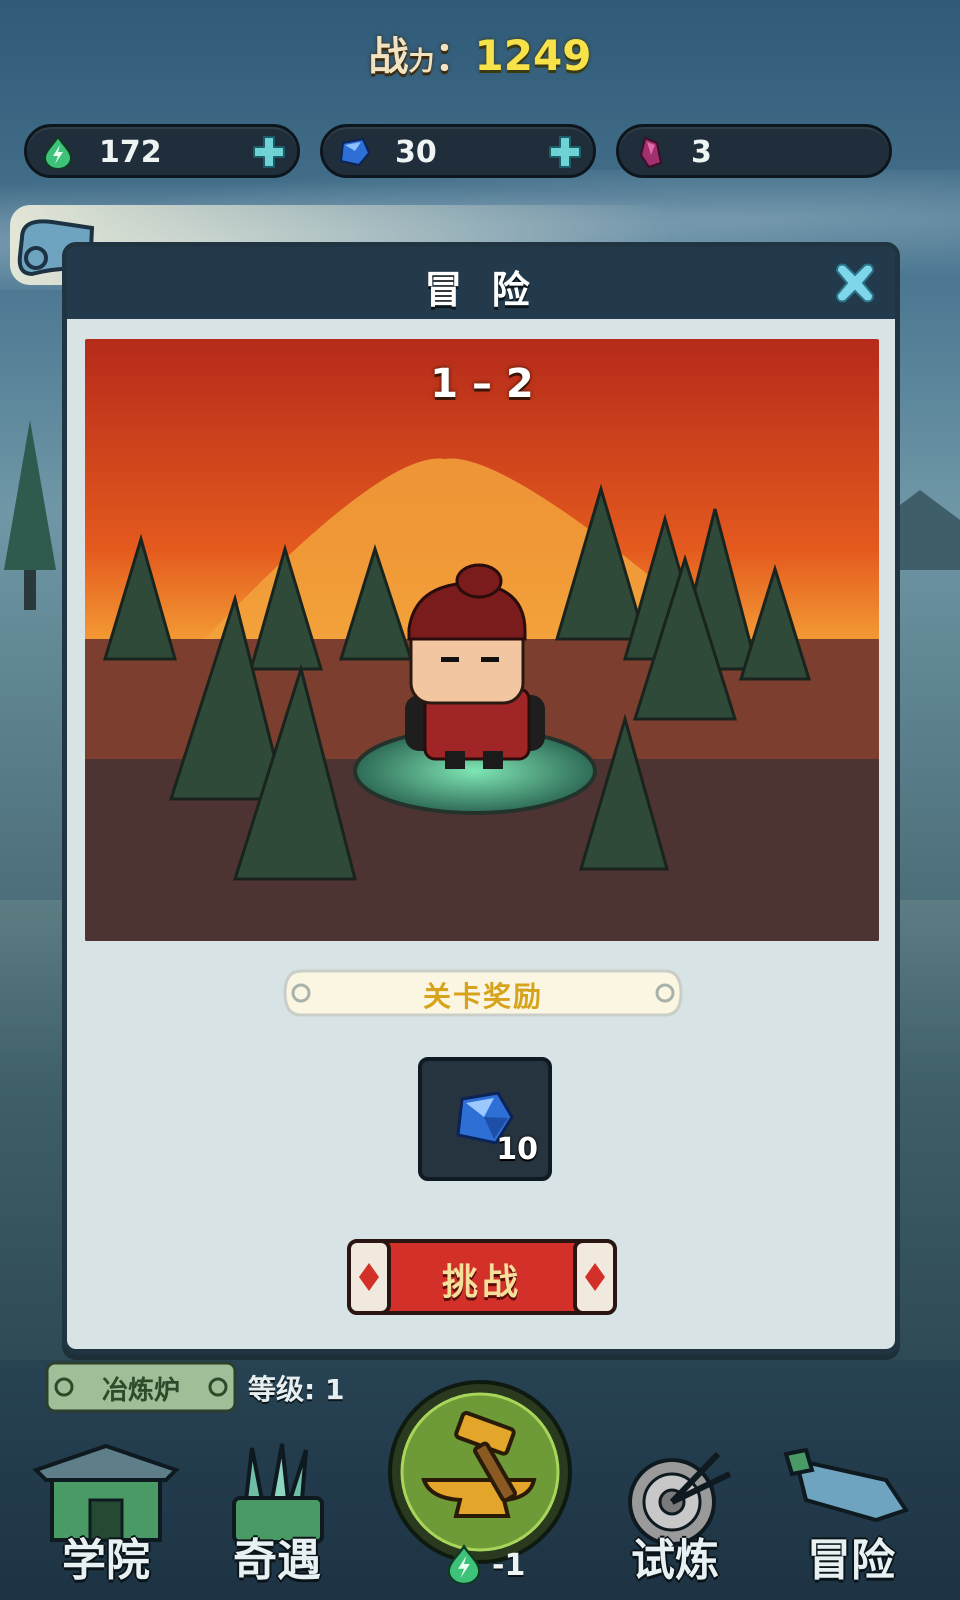  I want to click on nav-adventure-button: 冒险, so click(851, 1515).